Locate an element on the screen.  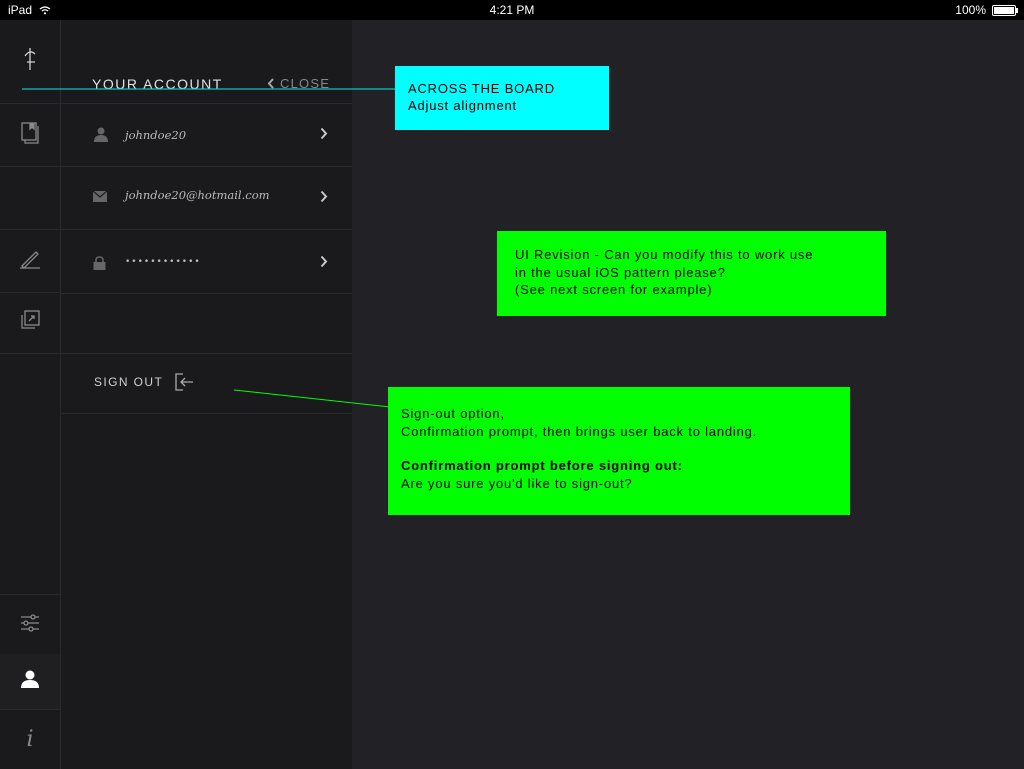
signout-note-line1: Sign-out option, is located at coordinates (453, 413).